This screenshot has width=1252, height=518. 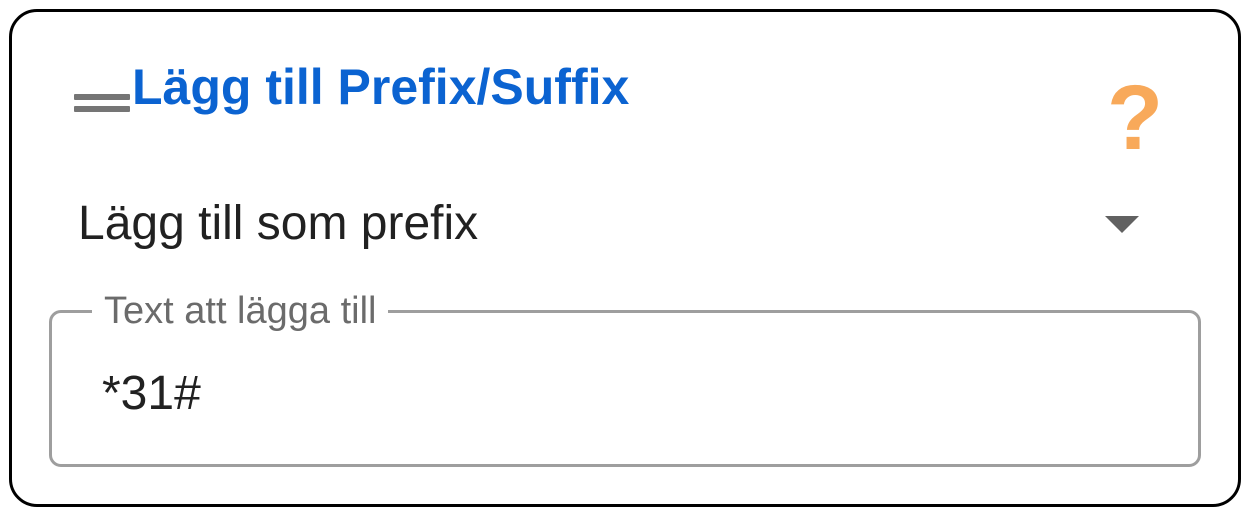 I want to click on text-to-add-input, so click(x=622, y=393).